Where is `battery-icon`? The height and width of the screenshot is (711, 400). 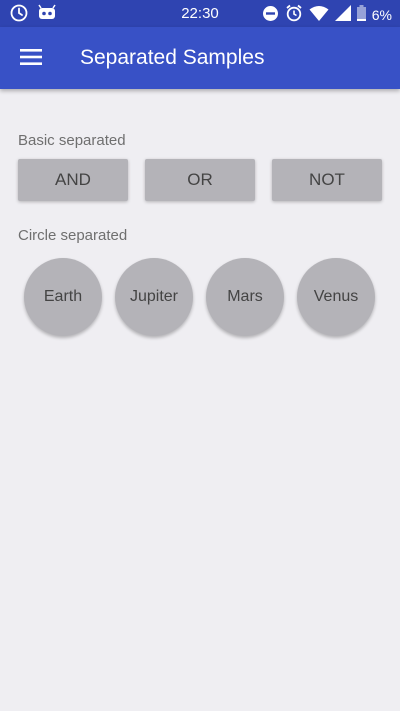
battery-icon is located at coordinates (361, 14).